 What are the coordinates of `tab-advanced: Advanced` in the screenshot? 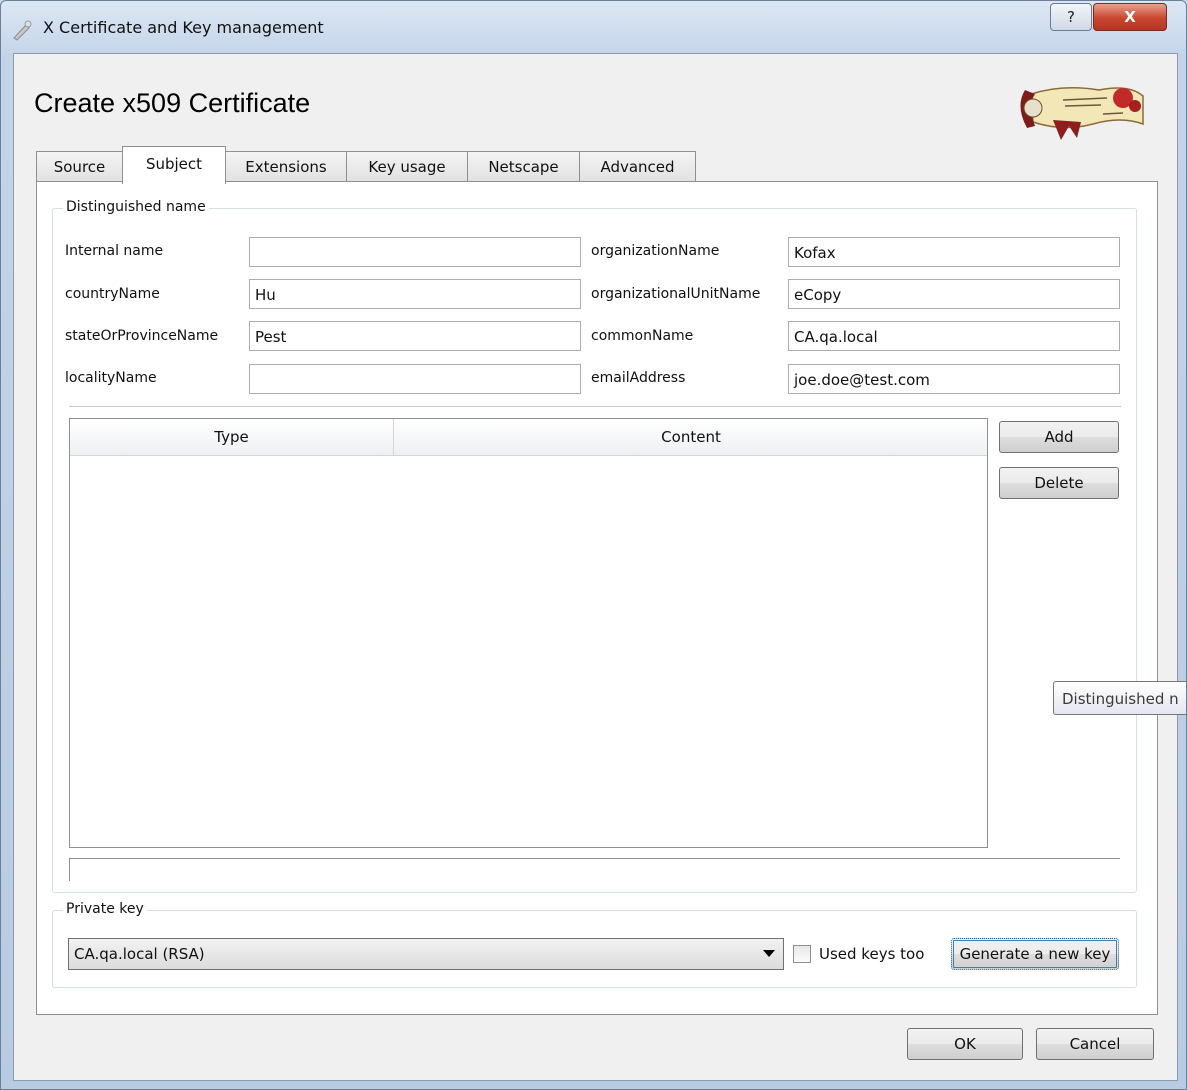 It's located at (637, 166).